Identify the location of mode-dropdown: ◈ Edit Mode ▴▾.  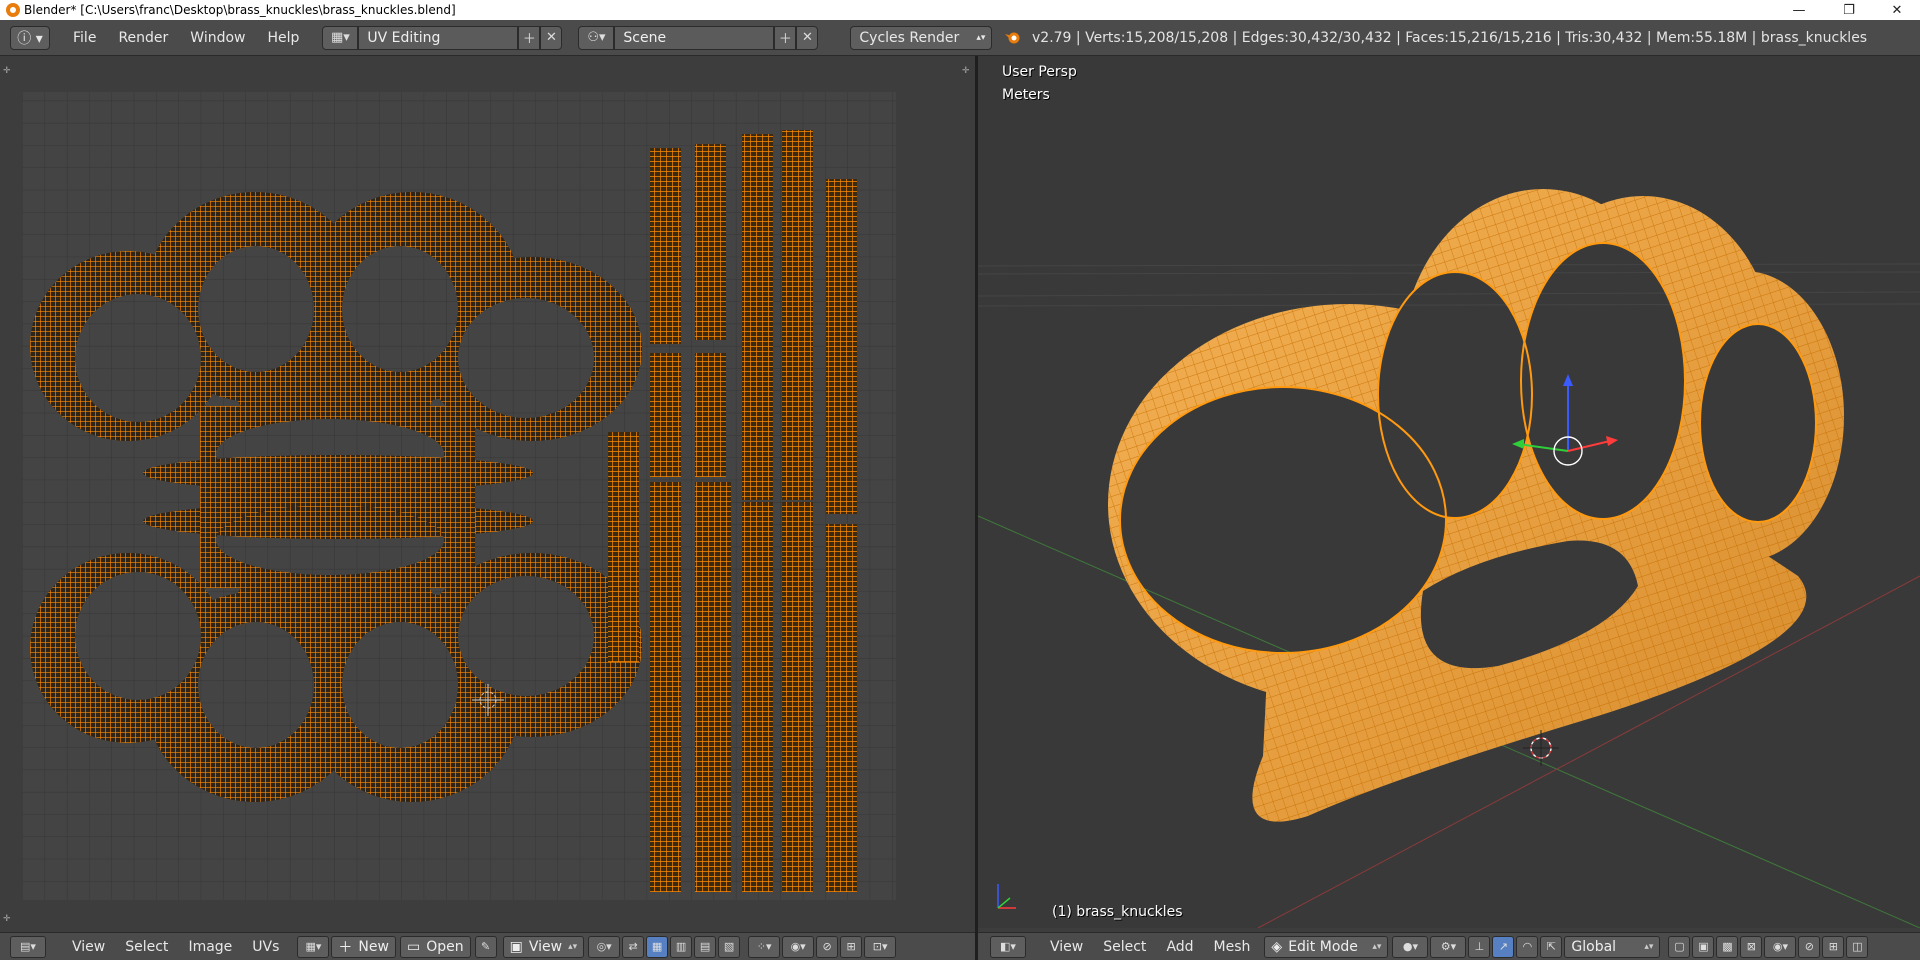
(1326, 946).